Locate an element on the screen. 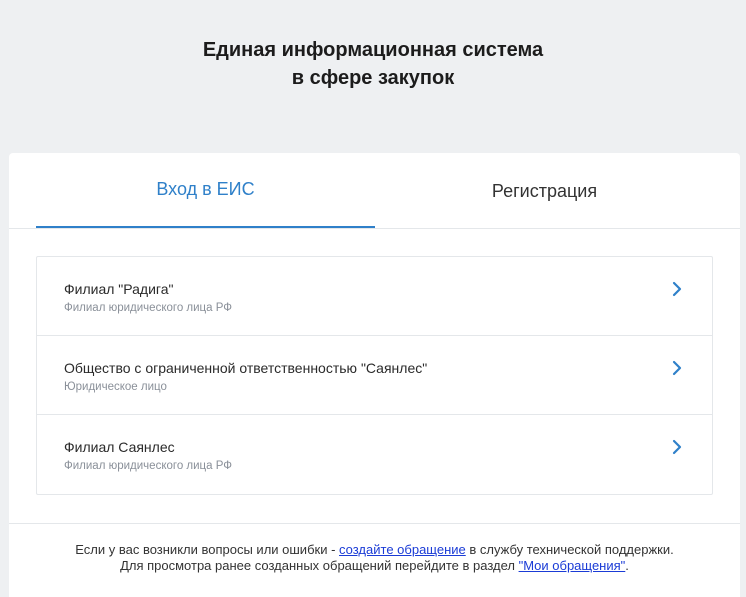 Image resolution: width=746 pixels, height=597 pixels. tab-login: Вход в ЕИС is located at coordinates (205, 190).